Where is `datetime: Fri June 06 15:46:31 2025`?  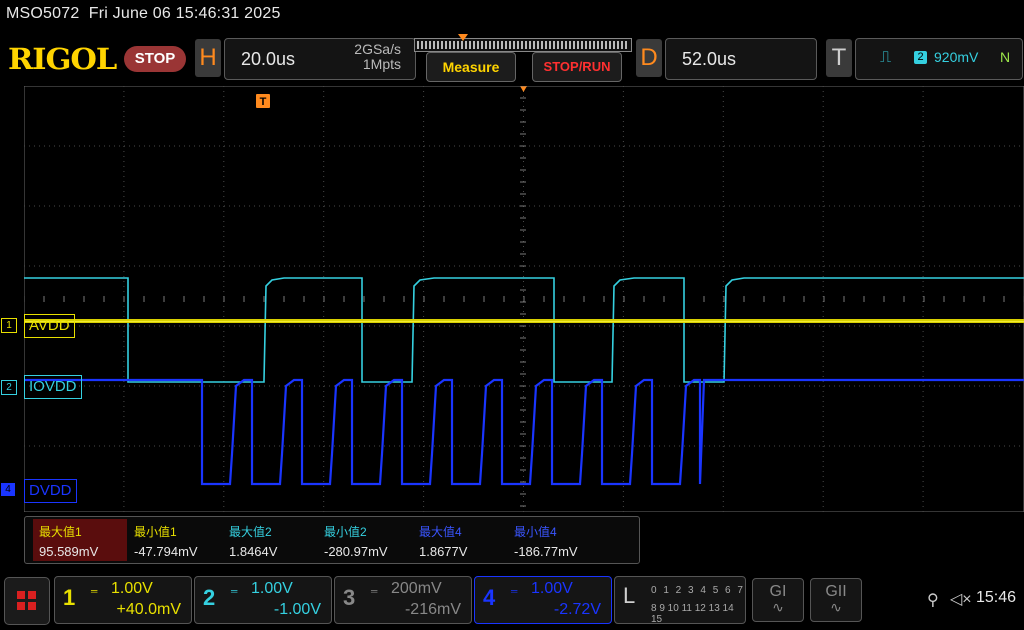 datetime: Fri June 06 15:46:31 2025 is located at coordinates (184, 13).